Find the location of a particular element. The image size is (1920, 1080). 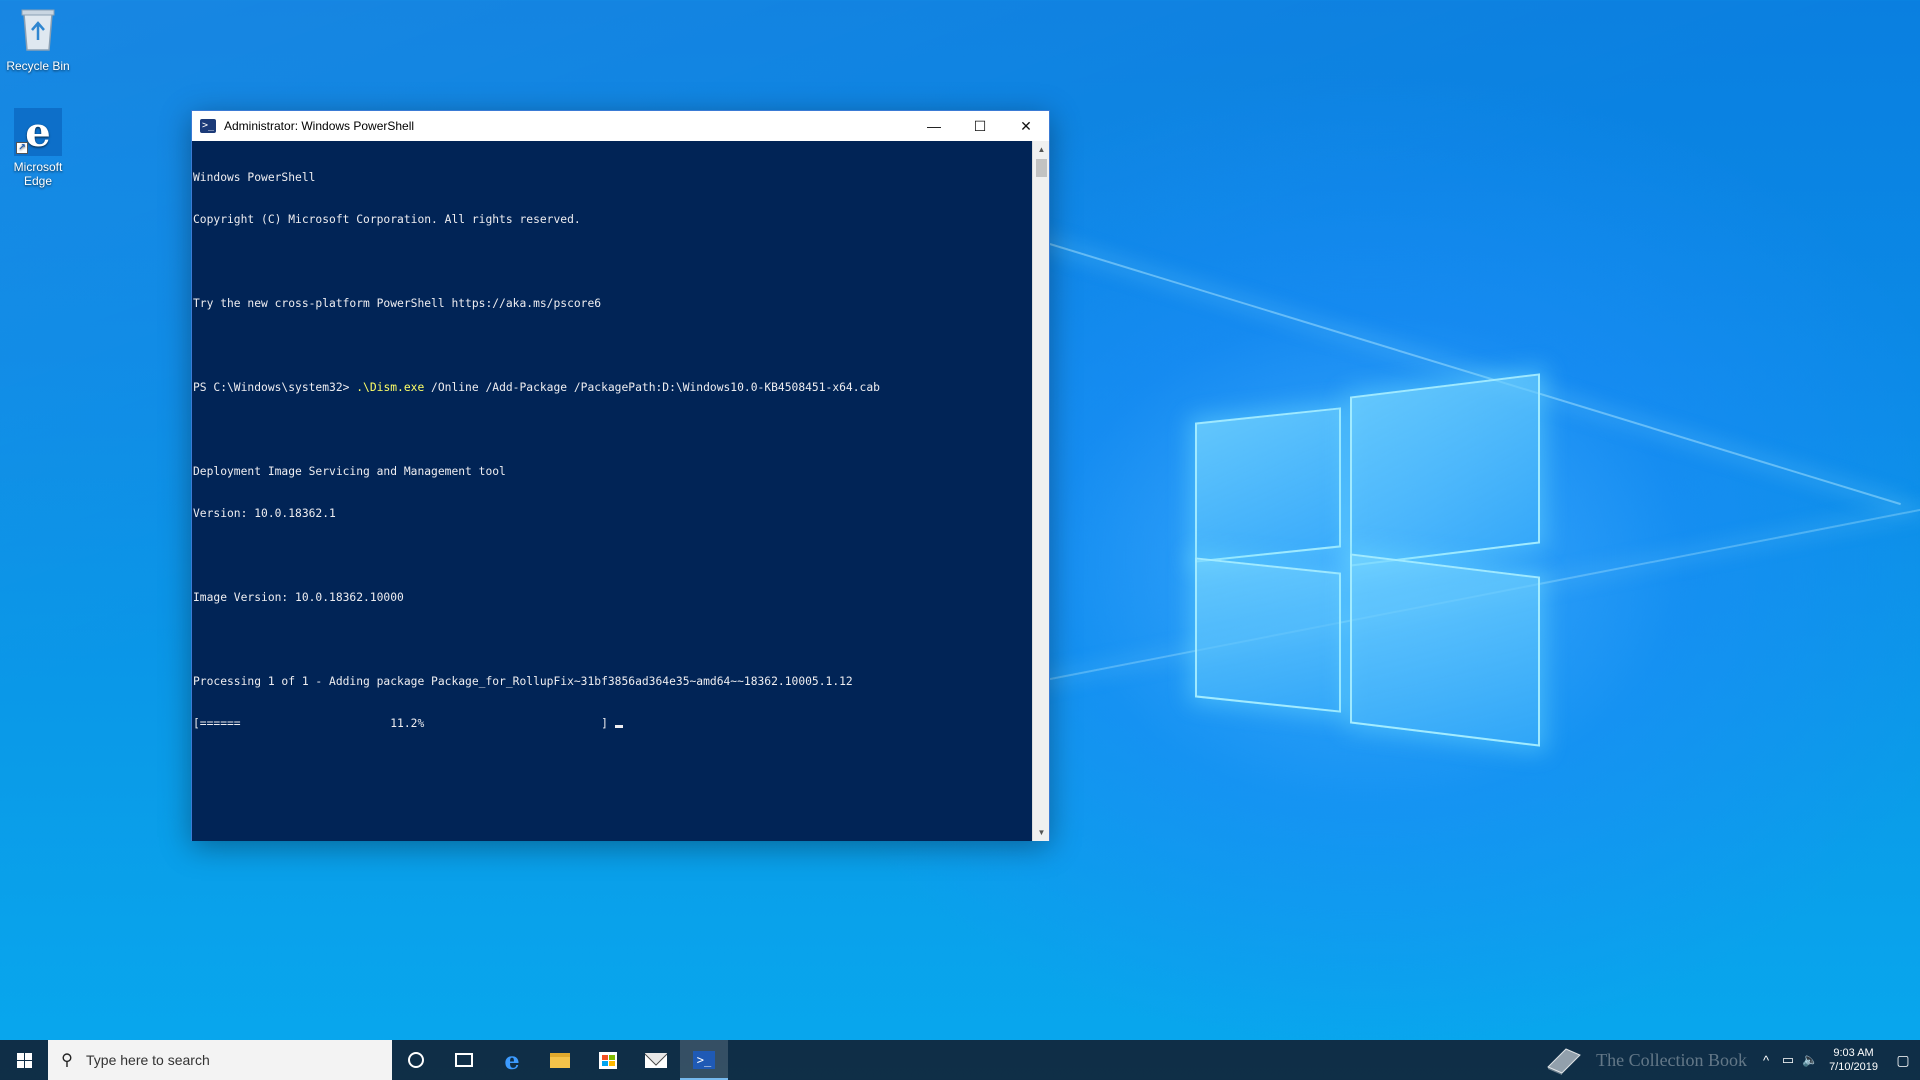

task-view-icon is located at coordinates (464, 1060).